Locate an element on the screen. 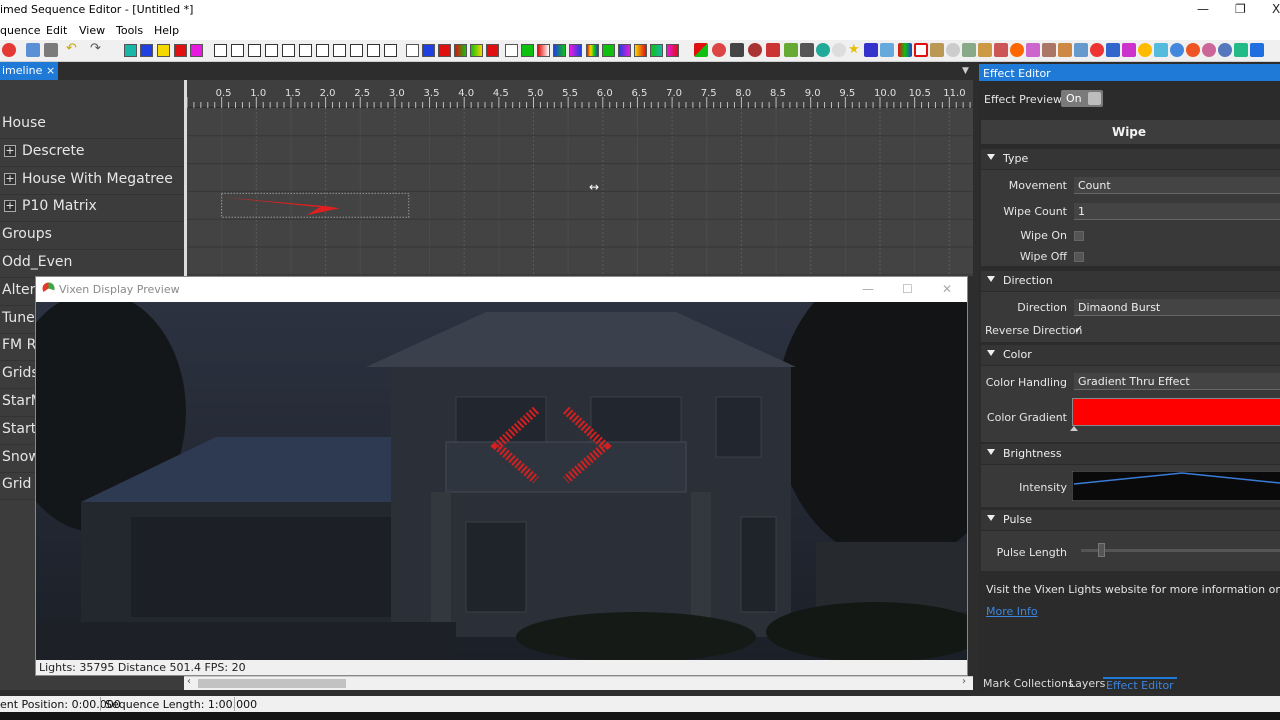 The width and height of the screenshot is (1280, 720). row-label: Grid is located at coordinates (16, 484).